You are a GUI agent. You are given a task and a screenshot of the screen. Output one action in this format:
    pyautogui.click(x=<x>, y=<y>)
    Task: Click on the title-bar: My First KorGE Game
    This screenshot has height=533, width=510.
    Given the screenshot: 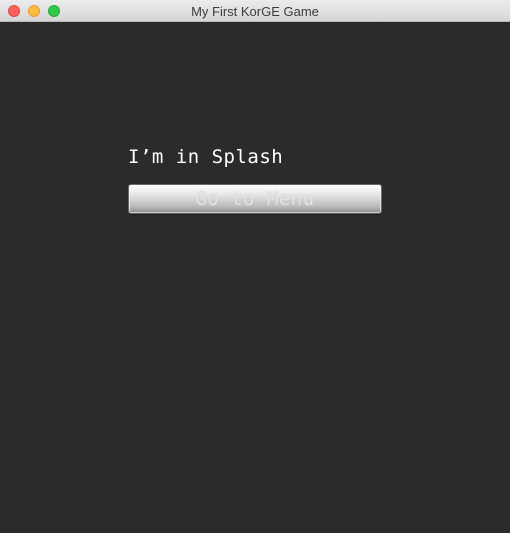 What is the action you would take?
    pyautogui.click(x=255, y=11)
    